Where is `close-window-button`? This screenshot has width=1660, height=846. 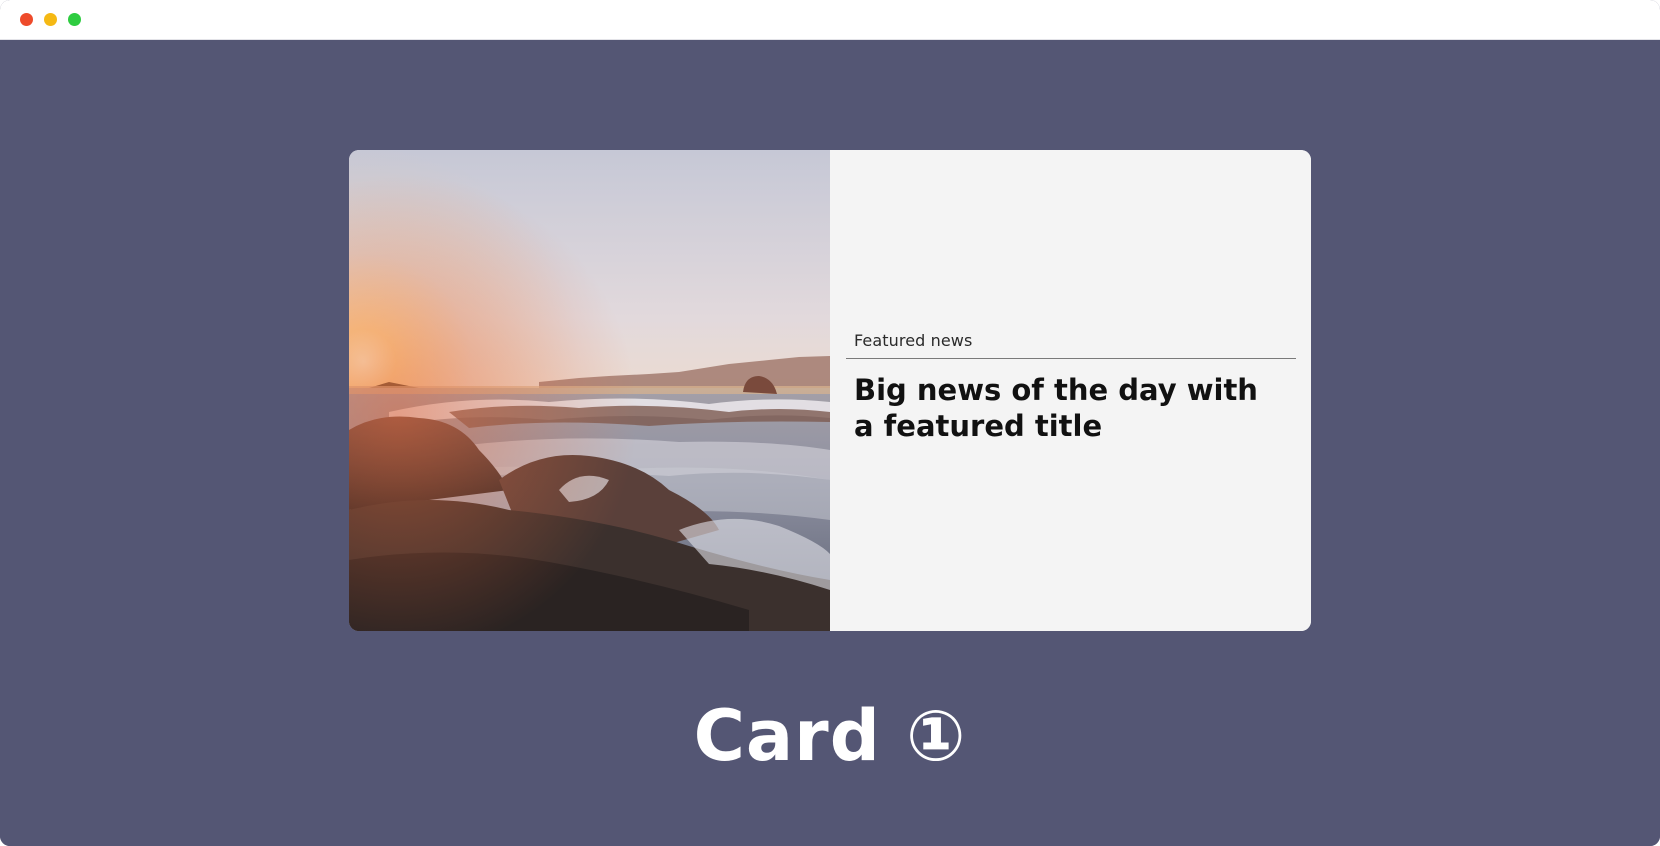
close-window-button is located at coordinates (26, 19).